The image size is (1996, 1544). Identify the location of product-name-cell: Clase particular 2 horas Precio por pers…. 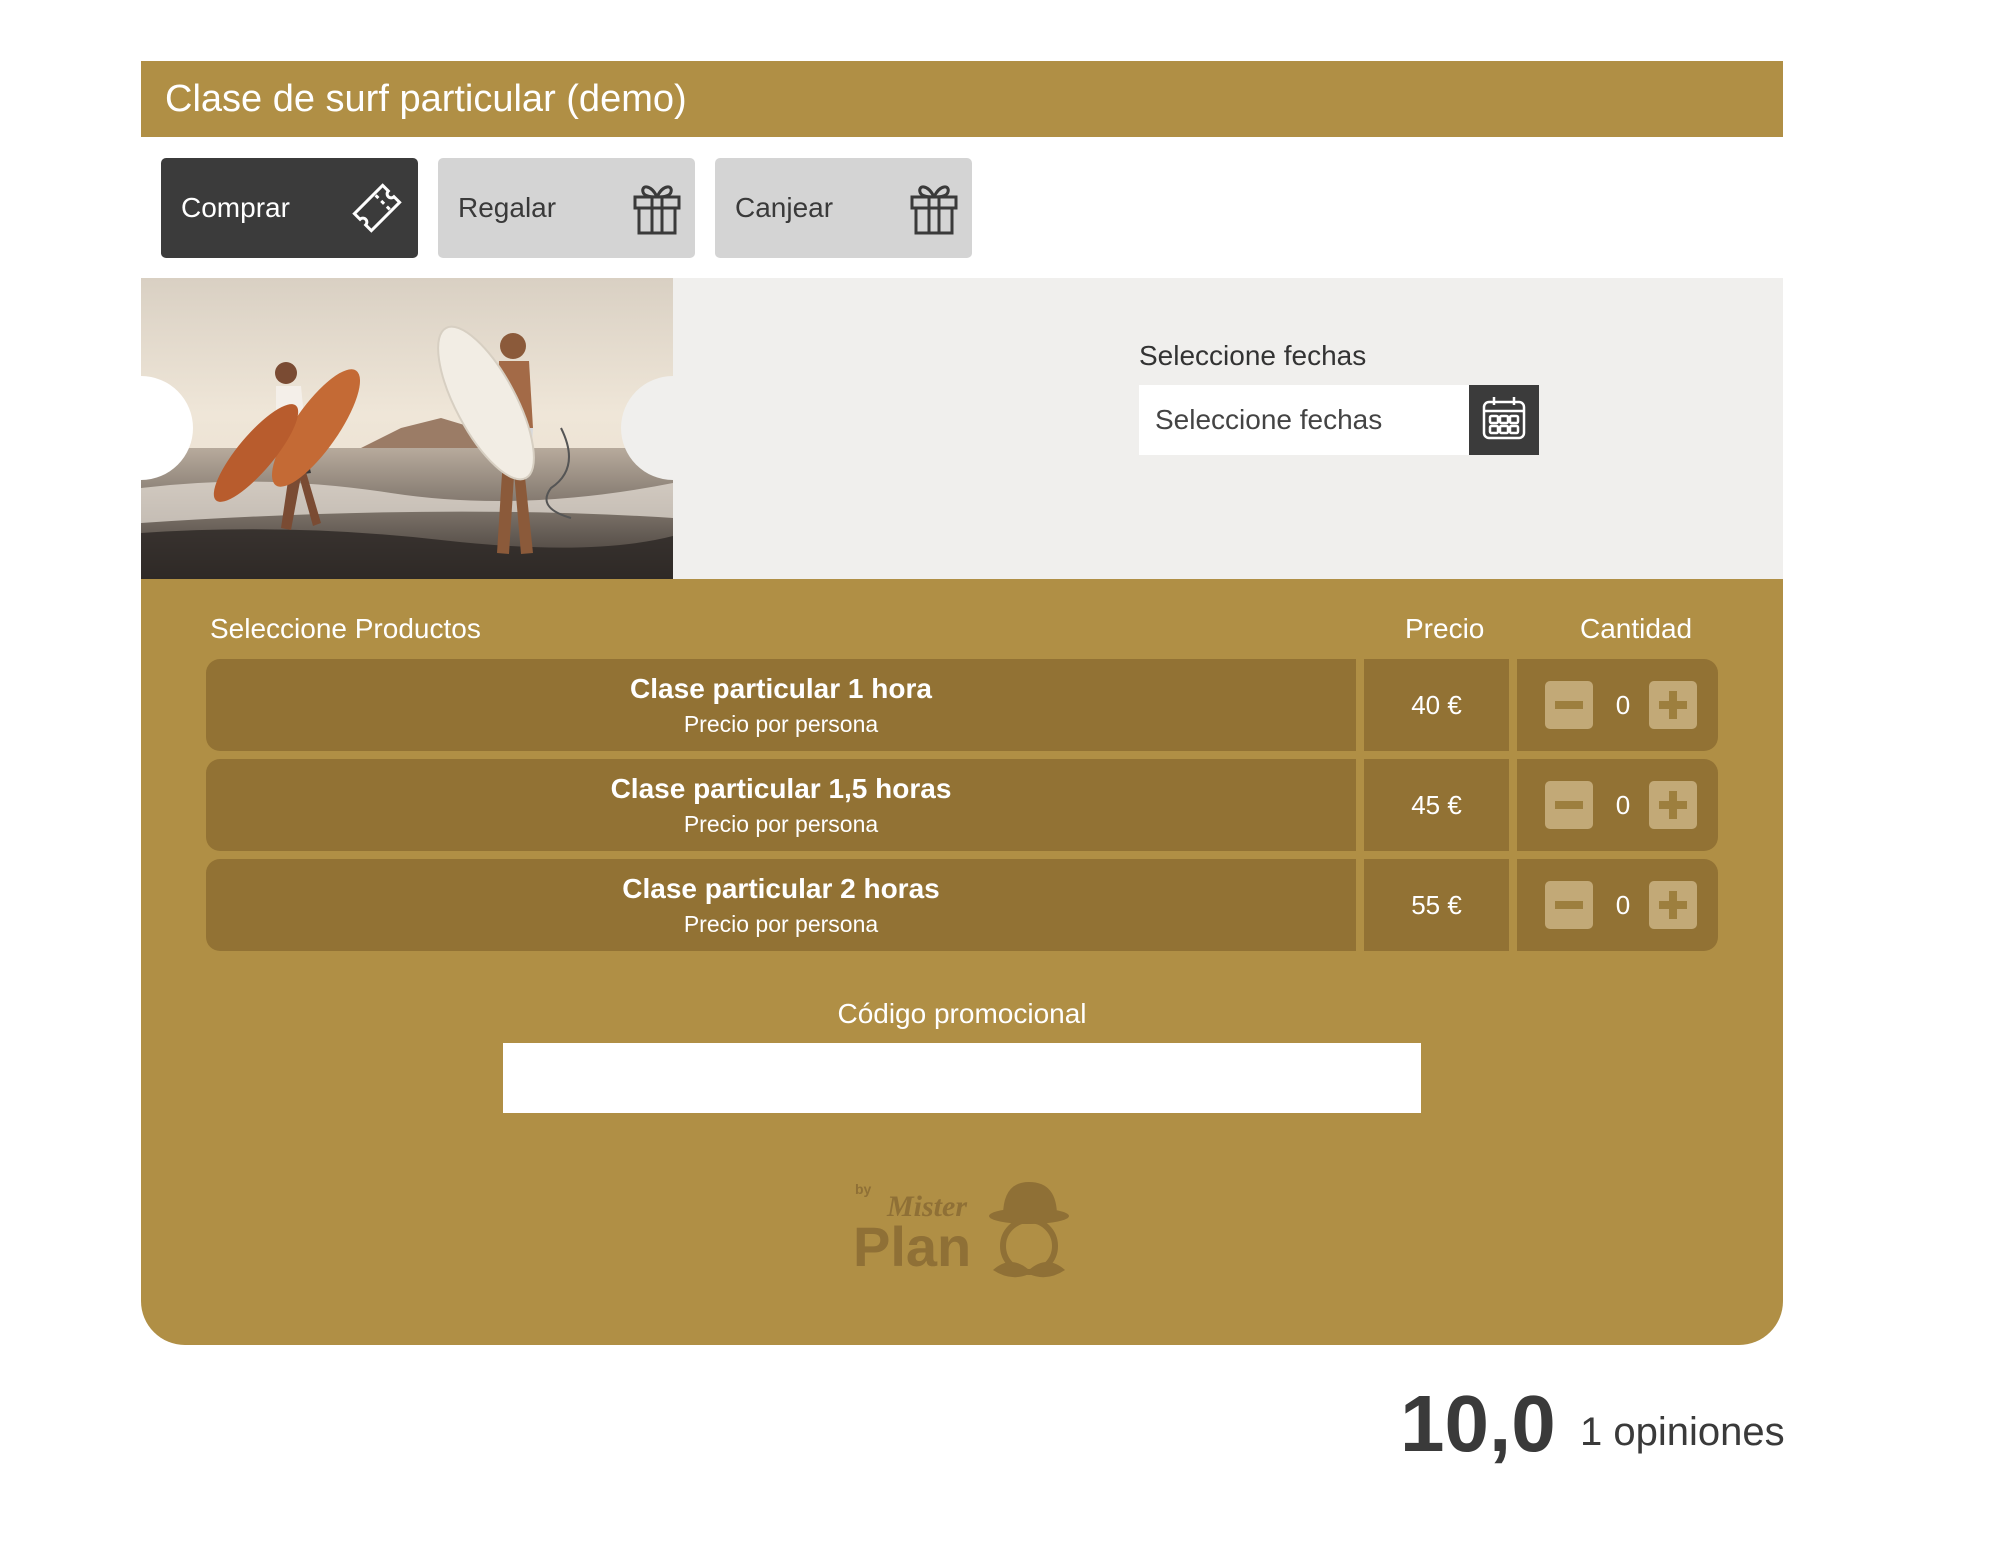
(781, 905).